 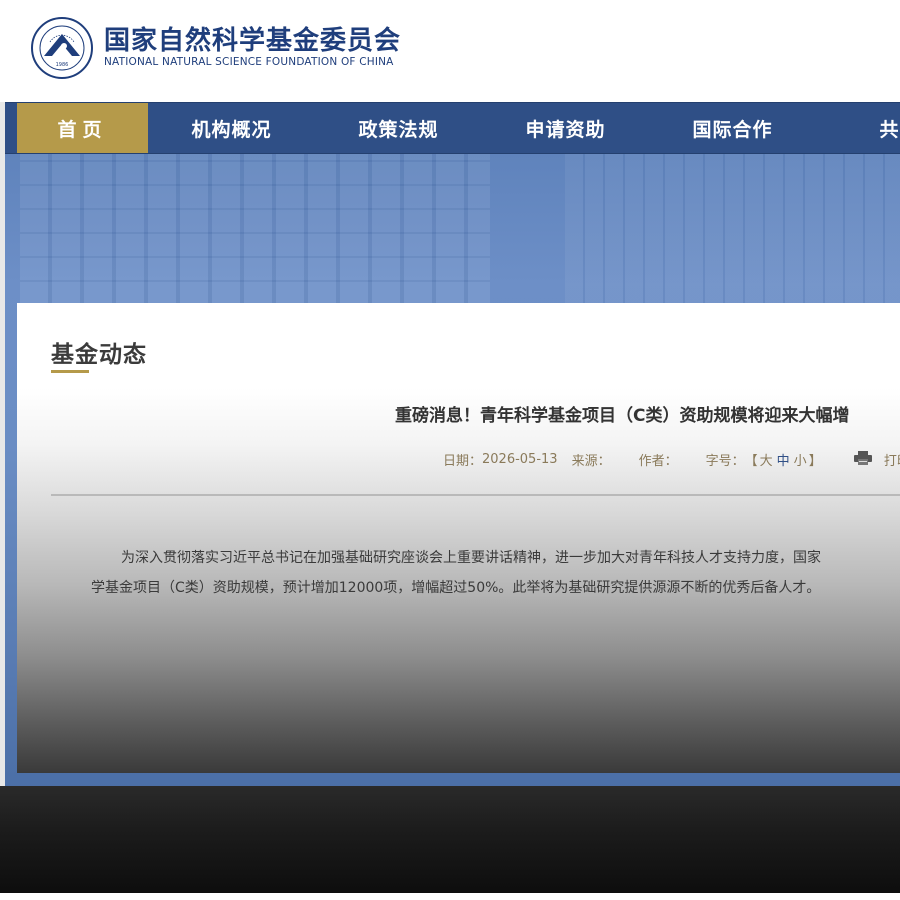 What do you see at coordinates (783, 459) in the screenshot?
I see `fontsize-medium-button: 中` at bounding box center [783, 459].